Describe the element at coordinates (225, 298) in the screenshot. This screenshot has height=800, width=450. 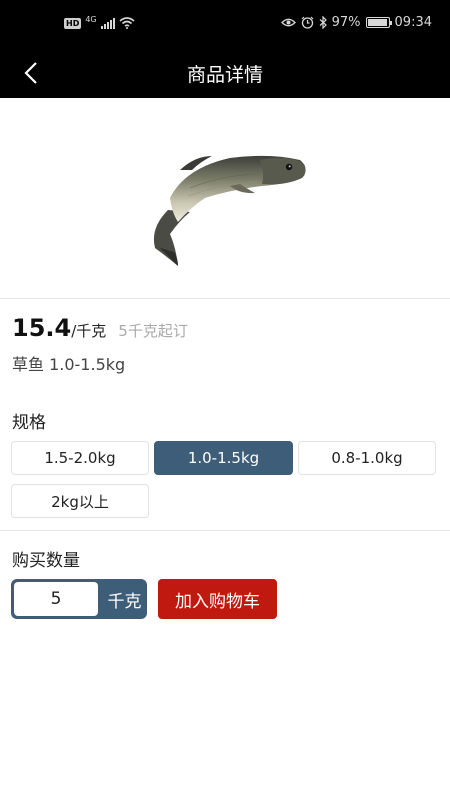
I see `divider-top` at that location.